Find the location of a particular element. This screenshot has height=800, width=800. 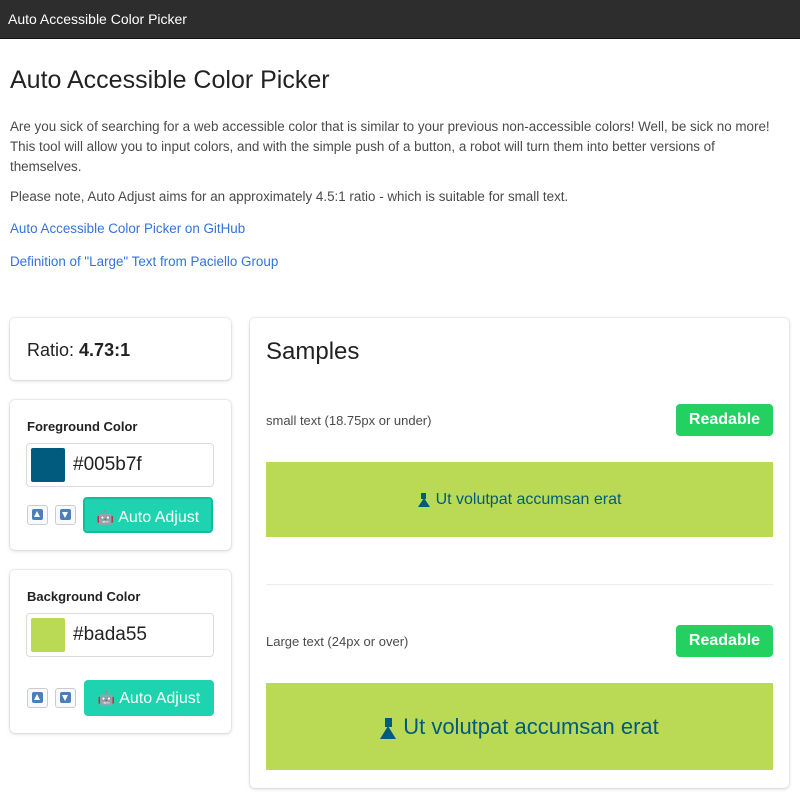

foreground-color-card: Foreground Color #005b7f 🤖 Auto Adjust is located at coordinates (120, 475).